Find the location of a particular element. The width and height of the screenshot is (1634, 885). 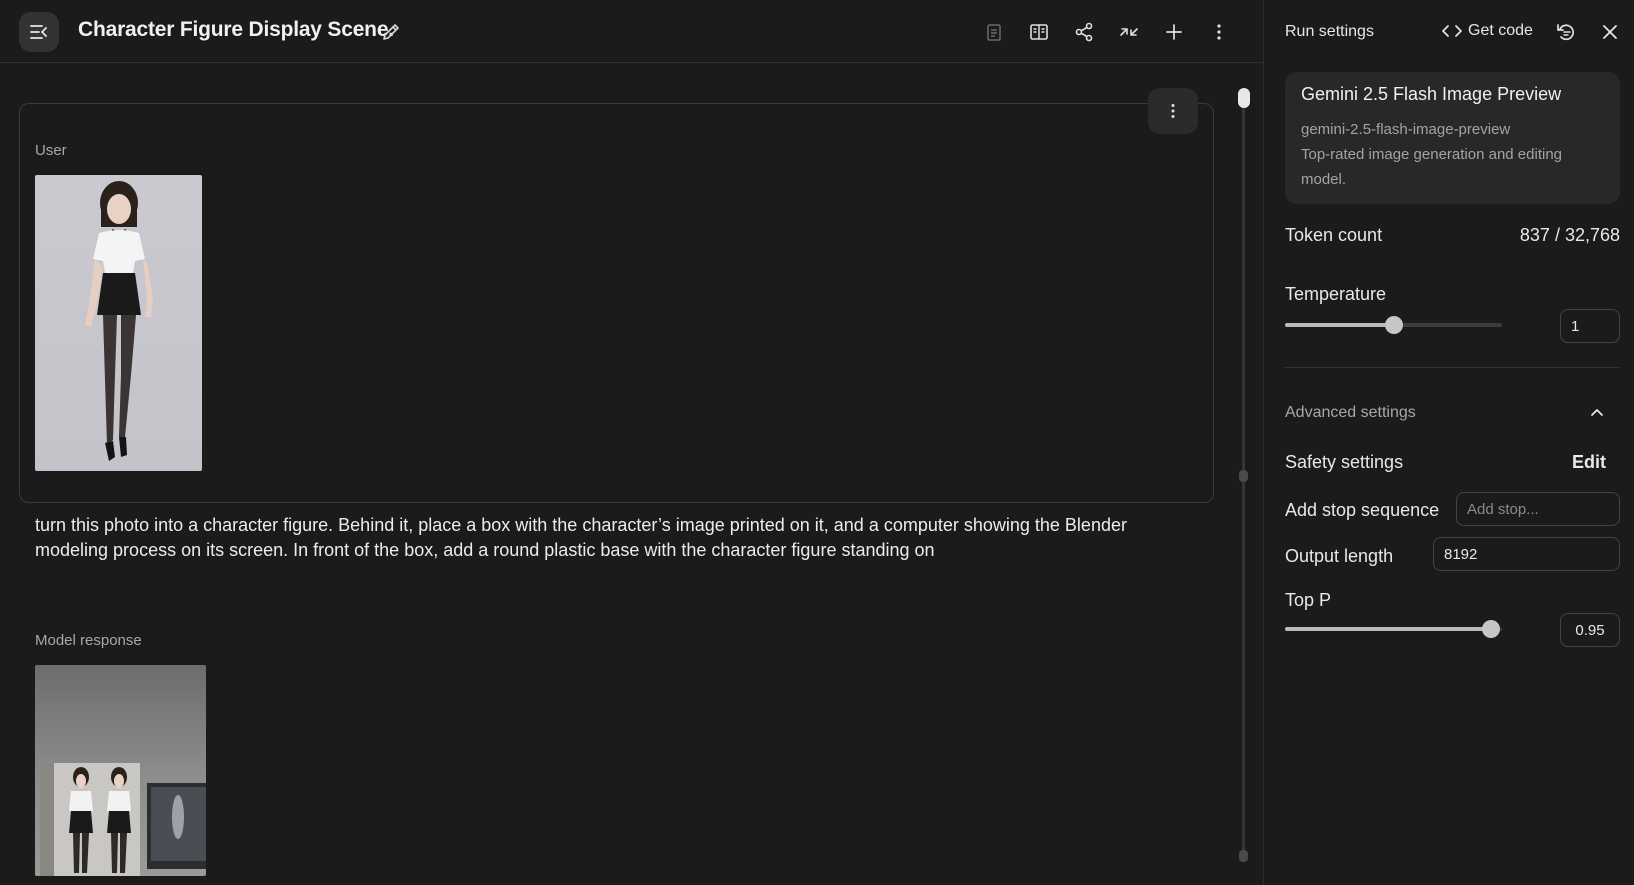

get-code-button: Get code is located at coordinates (1487, 31).